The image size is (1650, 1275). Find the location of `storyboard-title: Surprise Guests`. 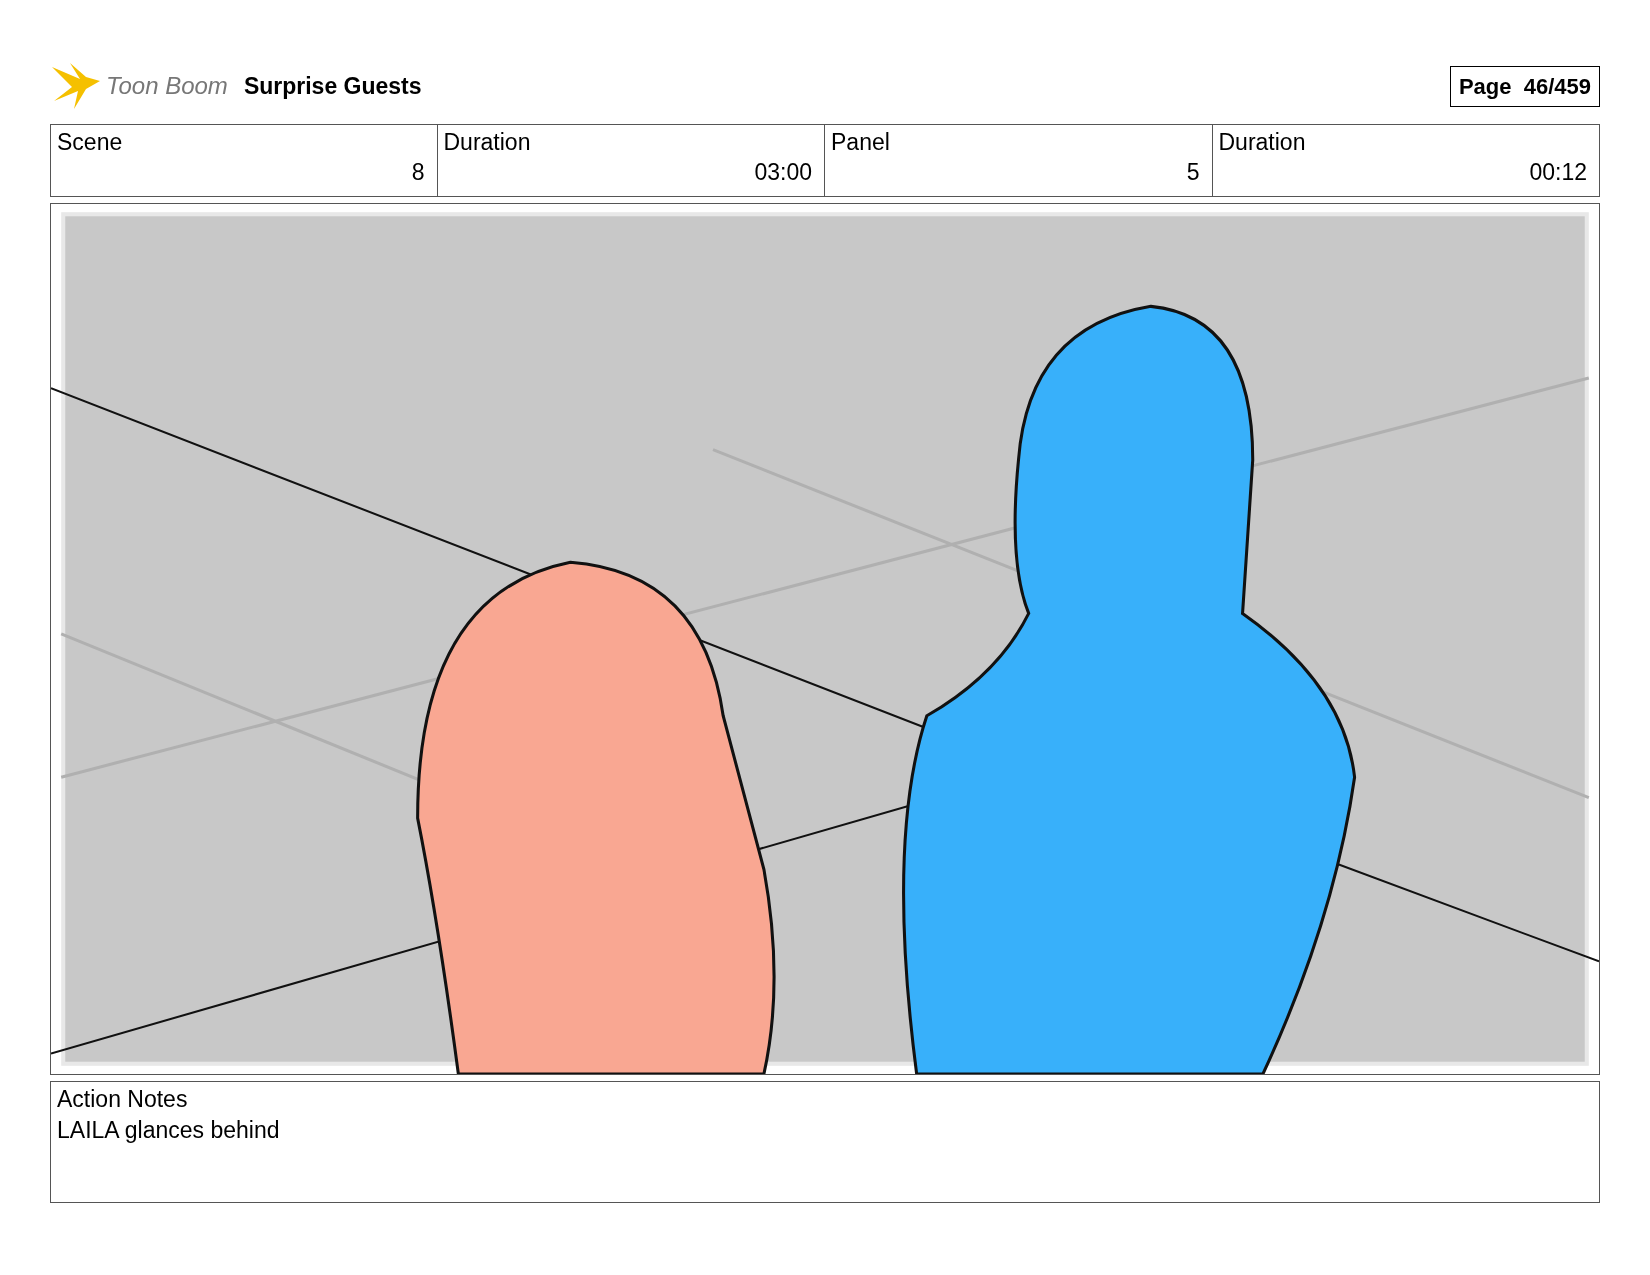

storyboard-title: Surprise Guests is located at coordinates (332, 86).